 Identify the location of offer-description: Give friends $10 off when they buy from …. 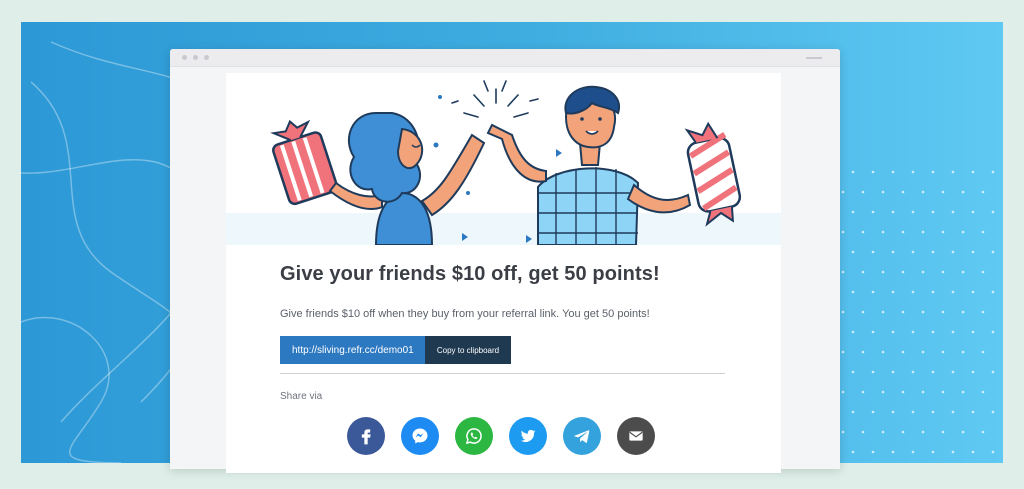
(465, 314).